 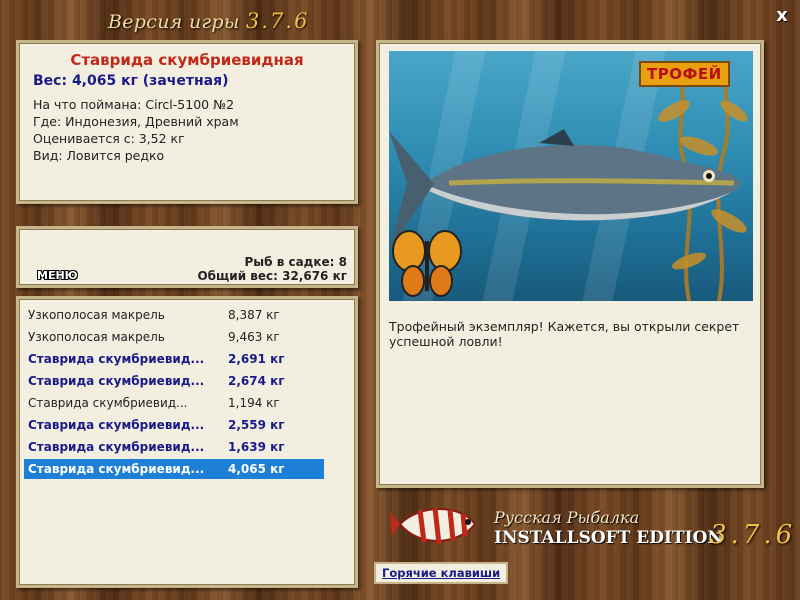 What do you see at coordinates (131, 81) in the screenshot?
I see `fish-weight: Вес: 4,065 кг (зачетная)` at bounding box center [131, 81].